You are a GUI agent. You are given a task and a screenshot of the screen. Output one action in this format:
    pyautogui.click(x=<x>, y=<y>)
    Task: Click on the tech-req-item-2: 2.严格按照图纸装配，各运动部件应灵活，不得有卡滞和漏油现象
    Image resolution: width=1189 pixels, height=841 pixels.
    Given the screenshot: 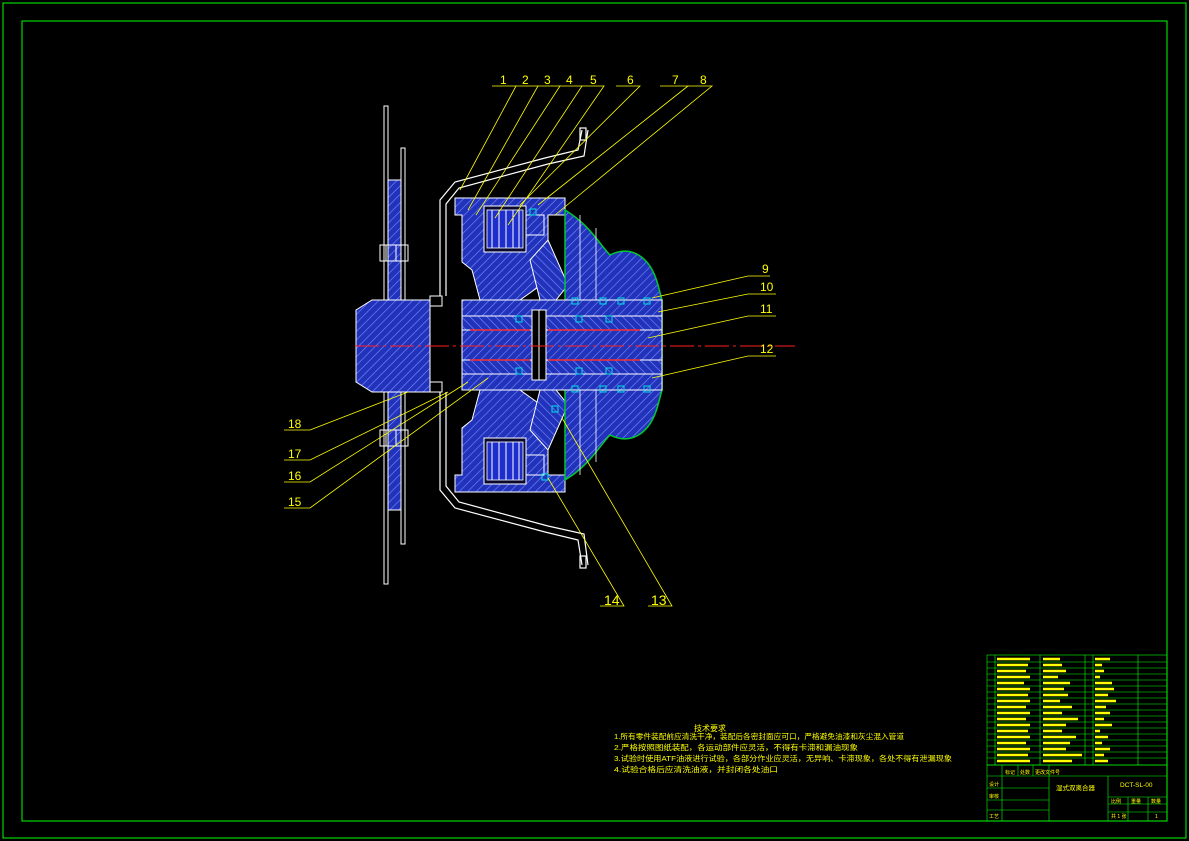 What is the action you would take?
    pyautogui.click(x=736, y=747)
    